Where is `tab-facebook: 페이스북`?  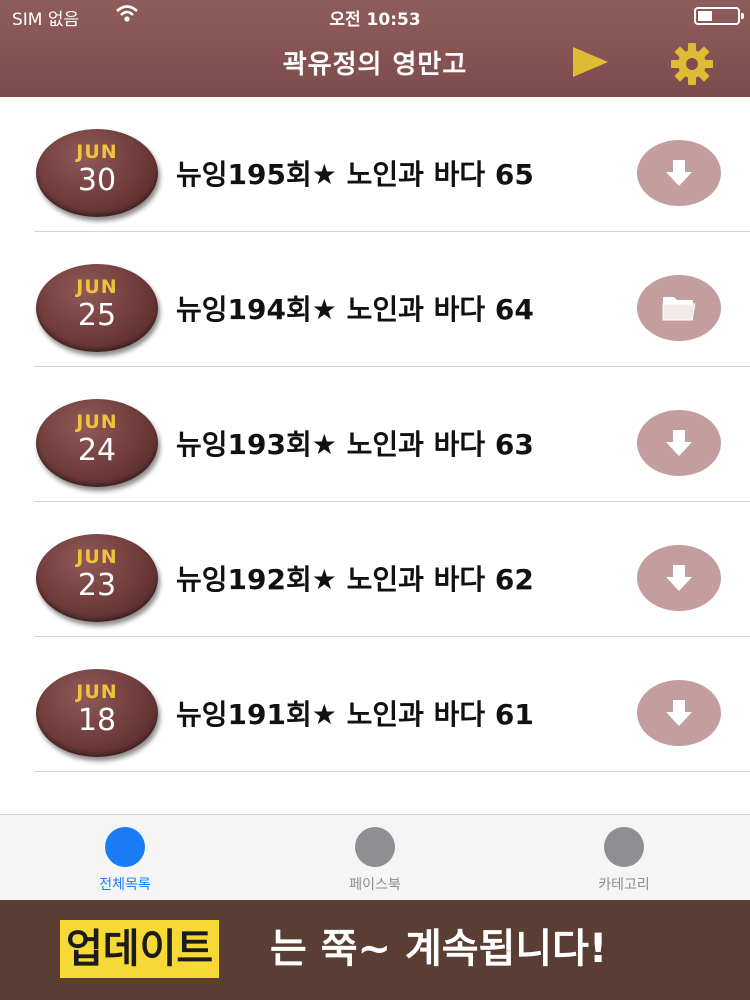 tab-facebook: 페이스북 is located at coordinates (375, 862).